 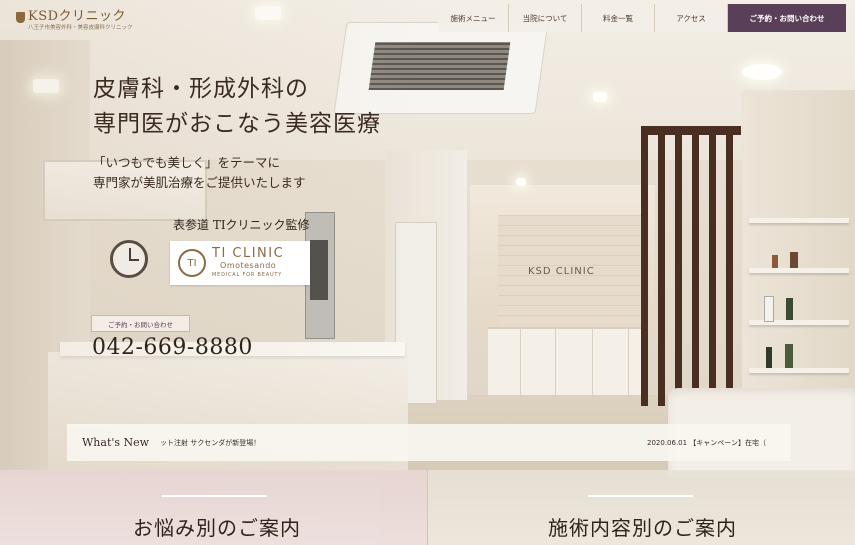 I want to click on logo-subtitle: 八王子市美容外科・美容皮膚科クリニック, so click(x=80, y=28).